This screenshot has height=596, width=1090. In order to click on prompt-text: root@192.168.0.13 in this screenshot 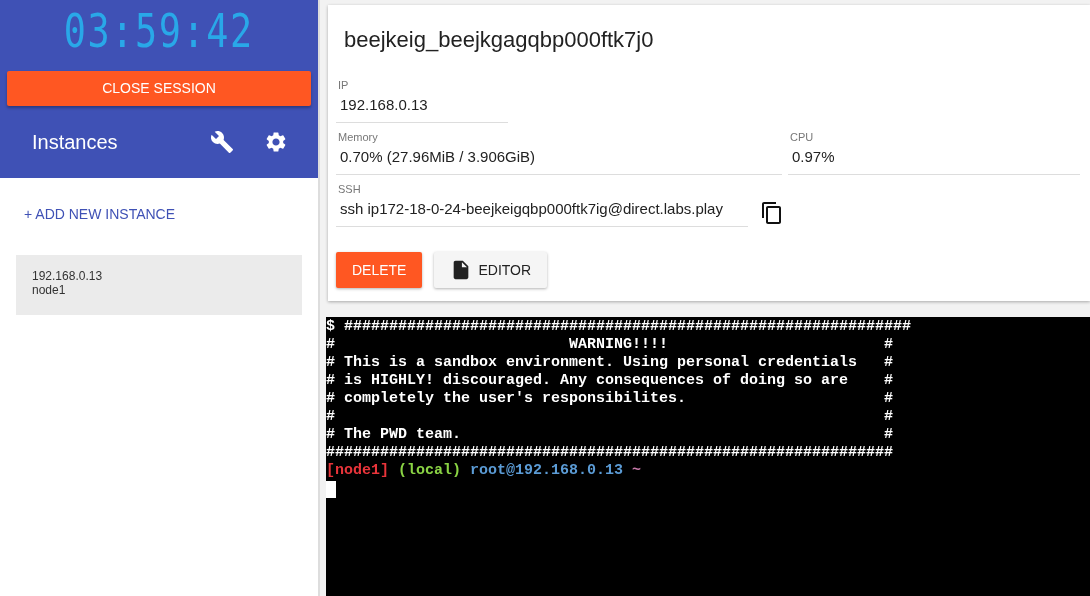, I will do `click(547, 471)`.